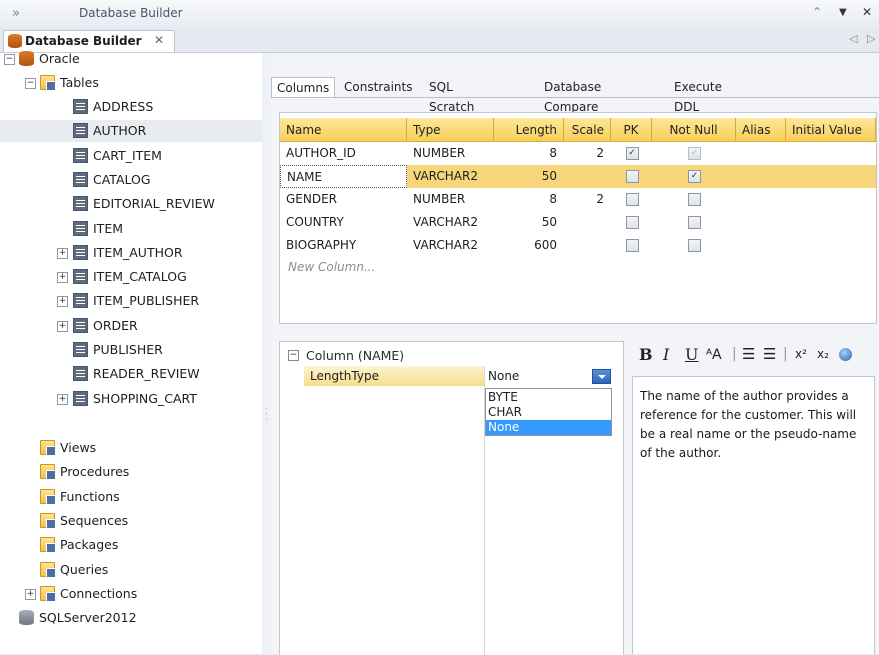  I want to click on close-icon: ✕, so click(867, 12).